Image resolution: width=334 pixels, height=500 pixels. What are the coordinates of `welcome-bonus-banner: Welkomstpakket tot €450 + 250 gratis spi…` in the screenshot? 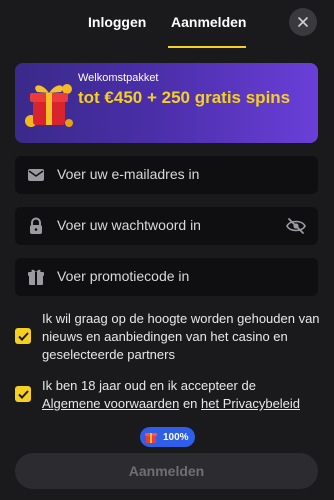 It's located at (166, 103).